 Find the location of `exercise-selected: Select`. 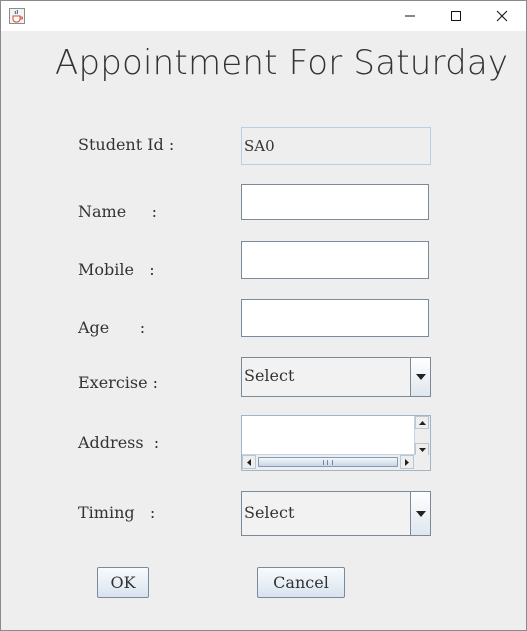

exercise-selected: Select is located at coordinates (269, 375).